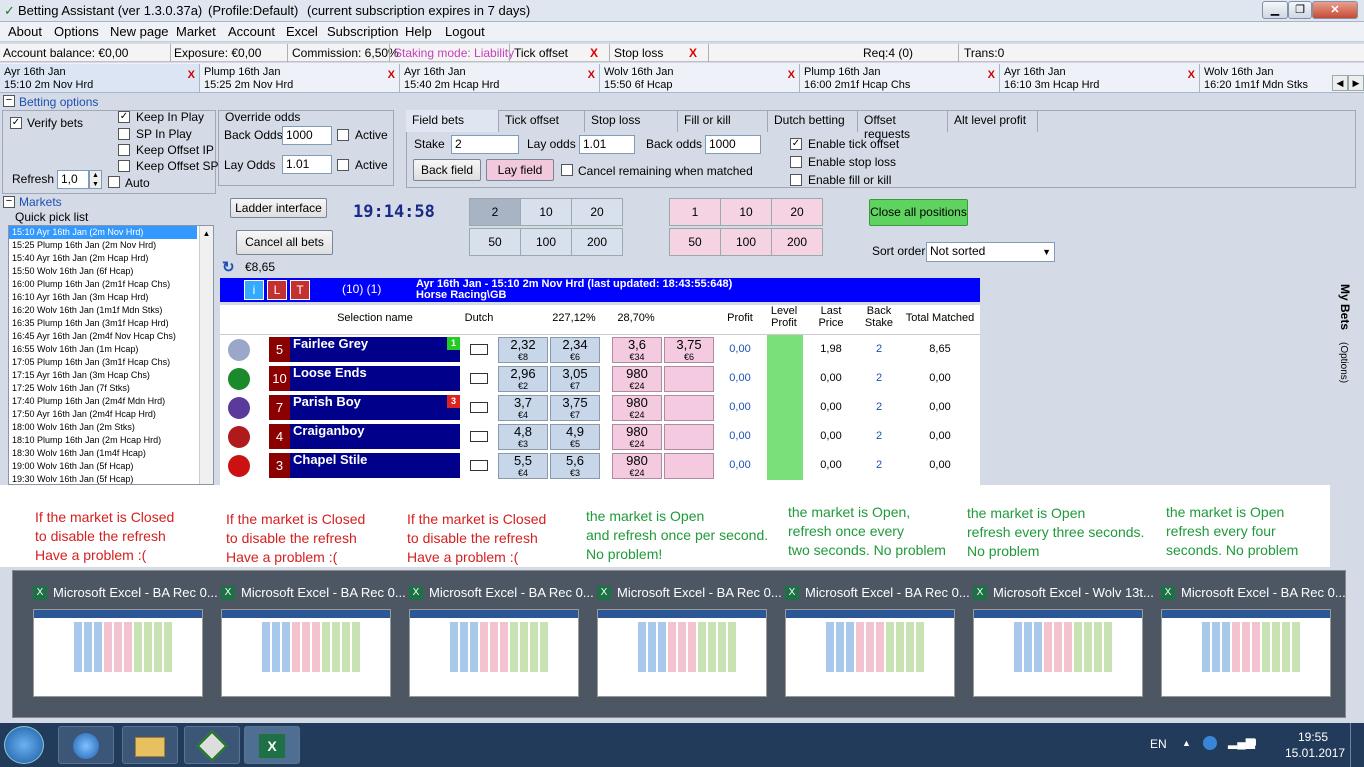 The image size is (1364, 767). I want to click on quick-lay-stake-20: 20, so click(797, 212).